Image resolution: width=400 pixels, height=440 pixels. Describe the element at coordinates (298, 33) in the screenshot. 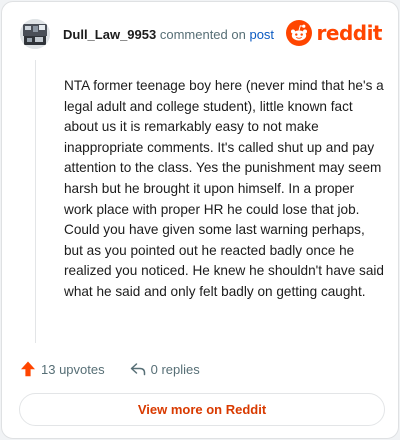

I see `reddit-logo-icon` at that location.